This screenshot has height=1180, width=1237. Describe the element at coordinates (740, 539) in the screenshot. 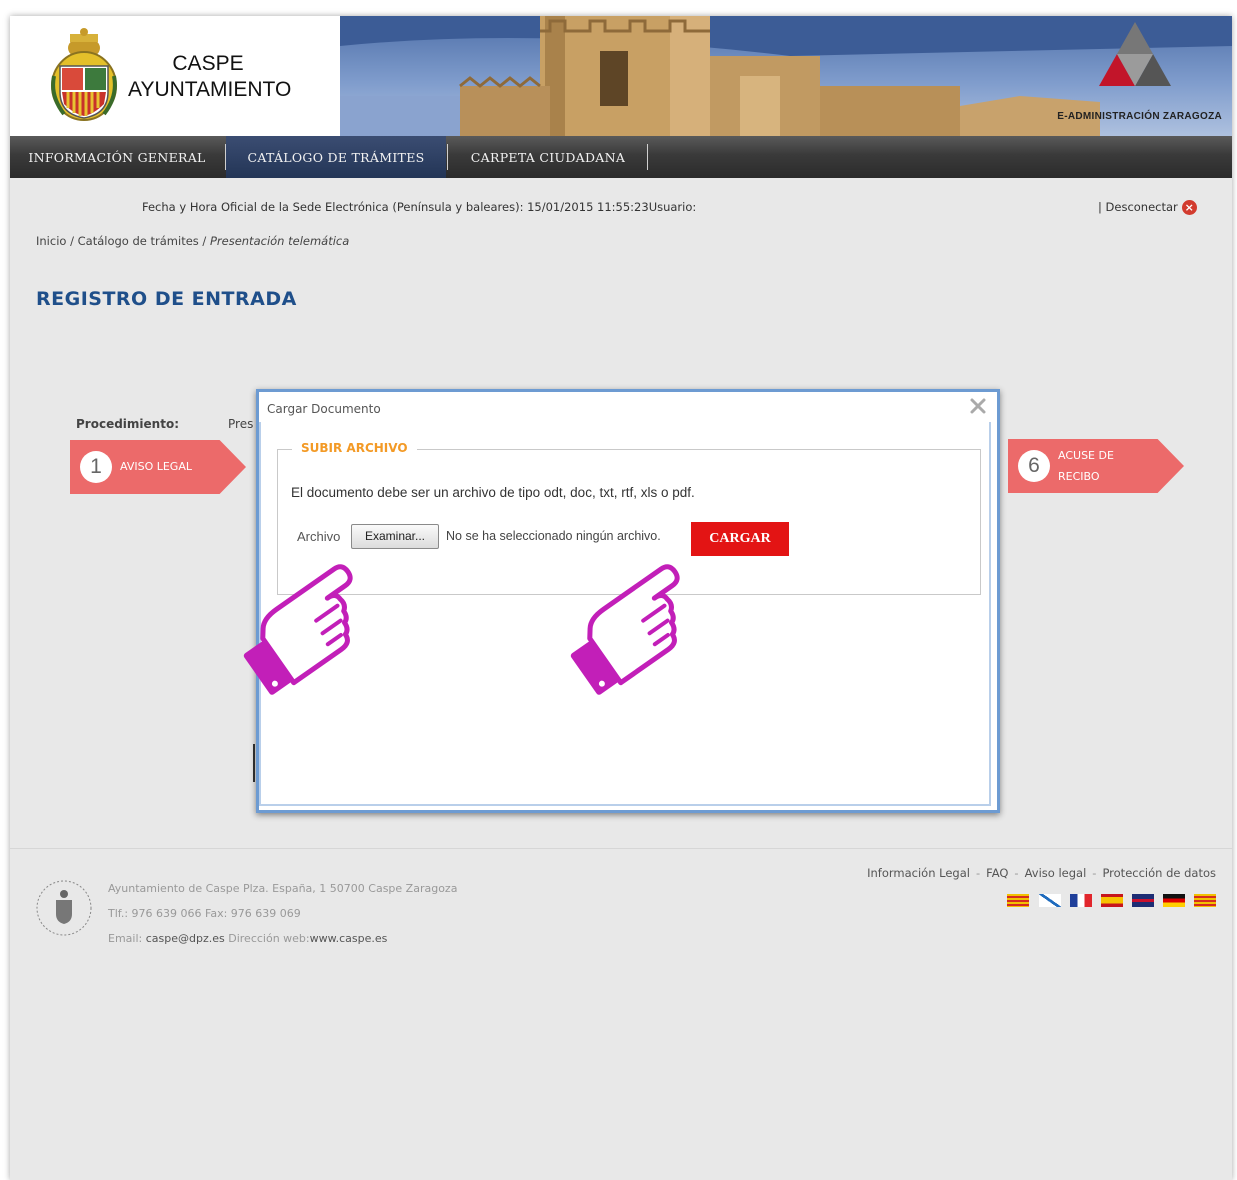

I see `upload-button: CARGAR` at that location.